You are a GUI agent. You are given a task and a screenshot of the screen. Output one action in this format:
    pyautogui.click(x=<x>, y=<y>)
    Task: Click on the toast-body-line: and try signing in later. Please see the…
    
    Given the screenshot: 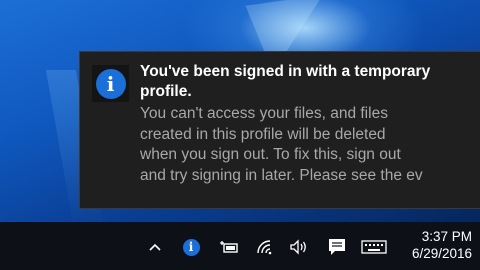 What is the action you would take?
    pyautogui.click(x=281, y=175)
    